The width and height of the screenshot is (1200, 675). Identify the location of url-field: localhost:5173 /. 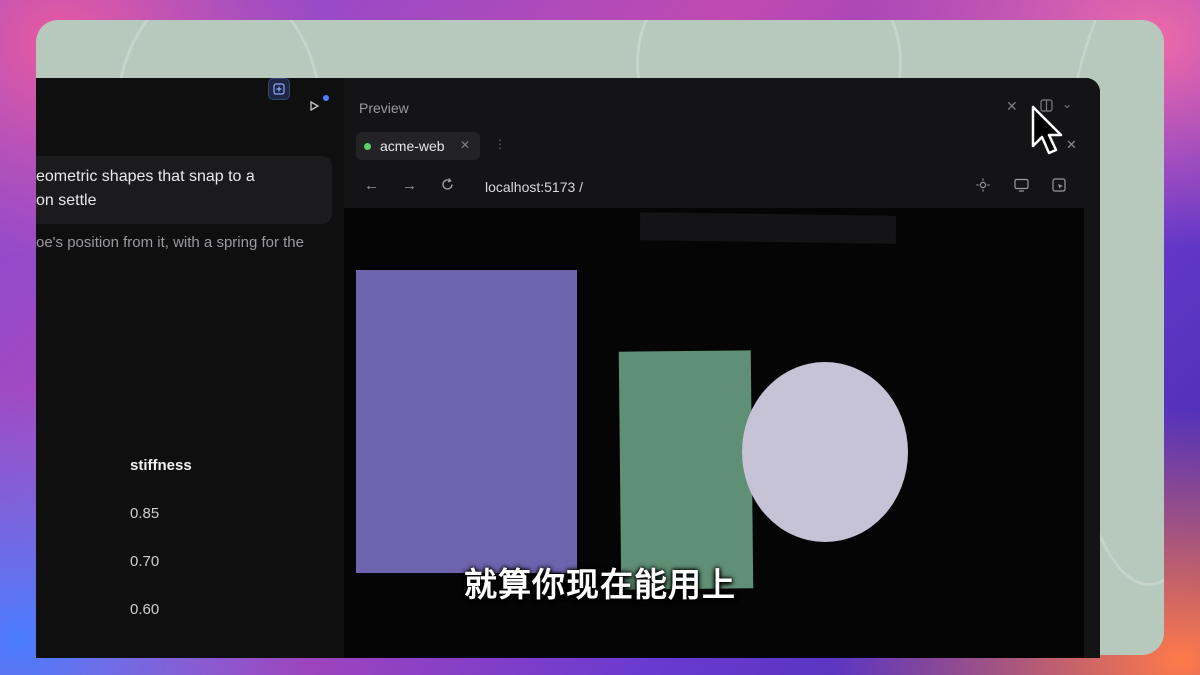
(534, 187).